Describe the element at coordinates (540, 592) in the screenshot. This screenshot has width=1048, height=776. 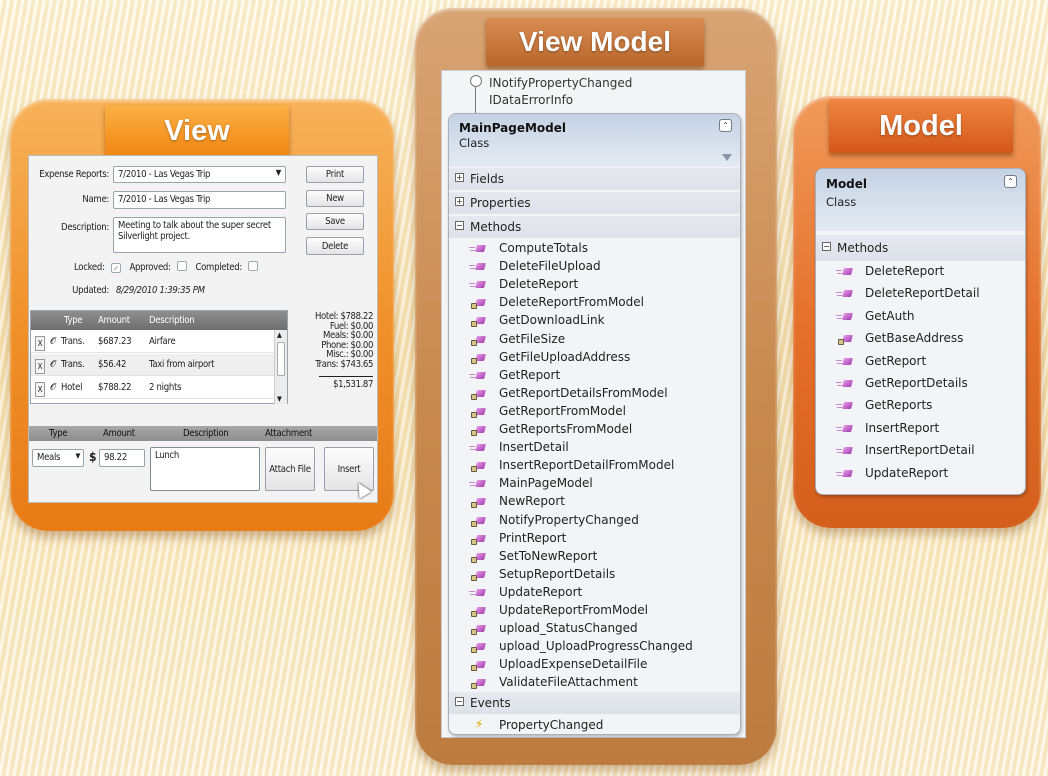
I see `view-model-method-item: UpdateReport` at that location.